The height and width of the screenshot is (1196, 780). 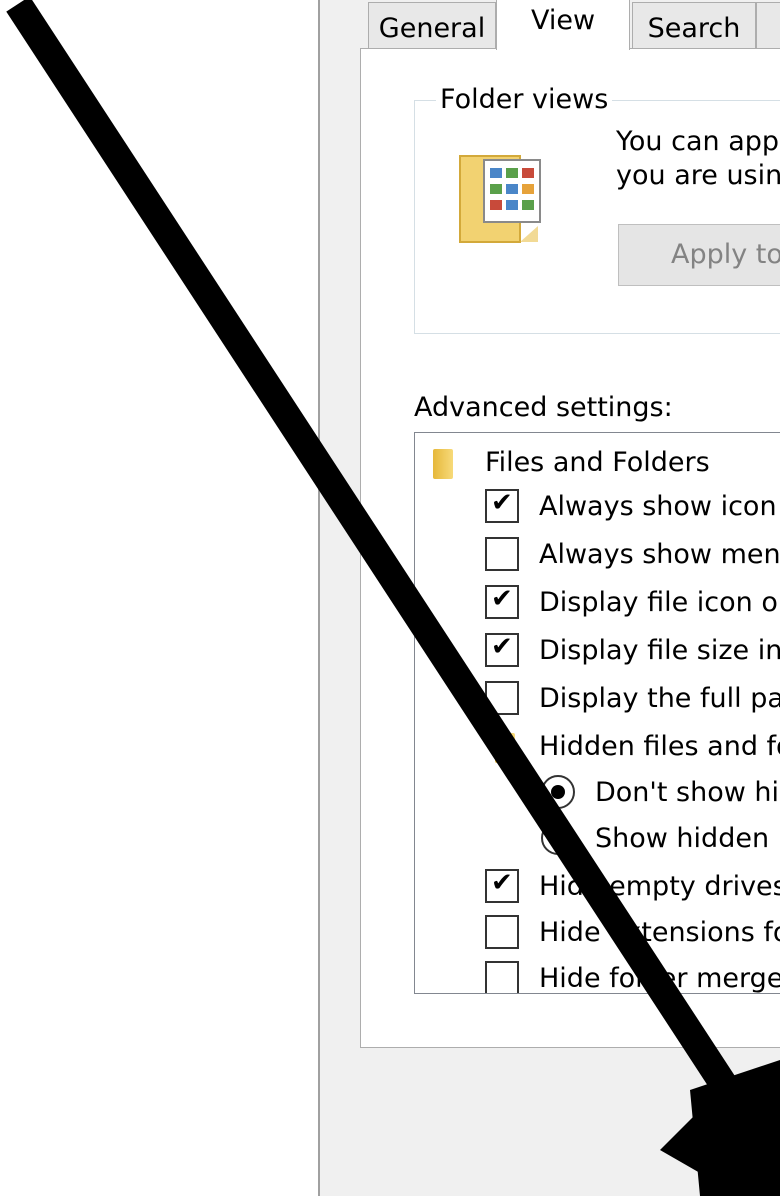 What do you see at coordinates (597, 931) in the screenshot?
I see `setting-hide-extensions: Hide extensions fo` at bounding box center [597, 931].